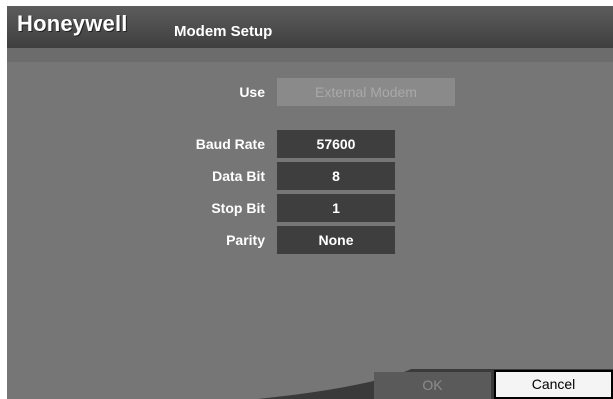  I want to click on baud-rate-label: Baud Rate, so click(230, 144).